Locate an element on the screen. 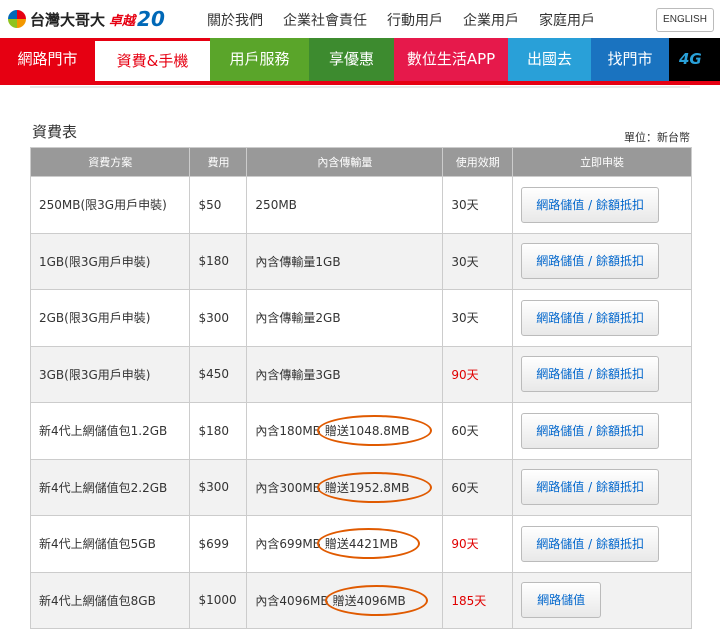 The height and width of the screenshot is (638, 720). bonus-highlight: 贈送4096MB is located at coordinates (376, 600).